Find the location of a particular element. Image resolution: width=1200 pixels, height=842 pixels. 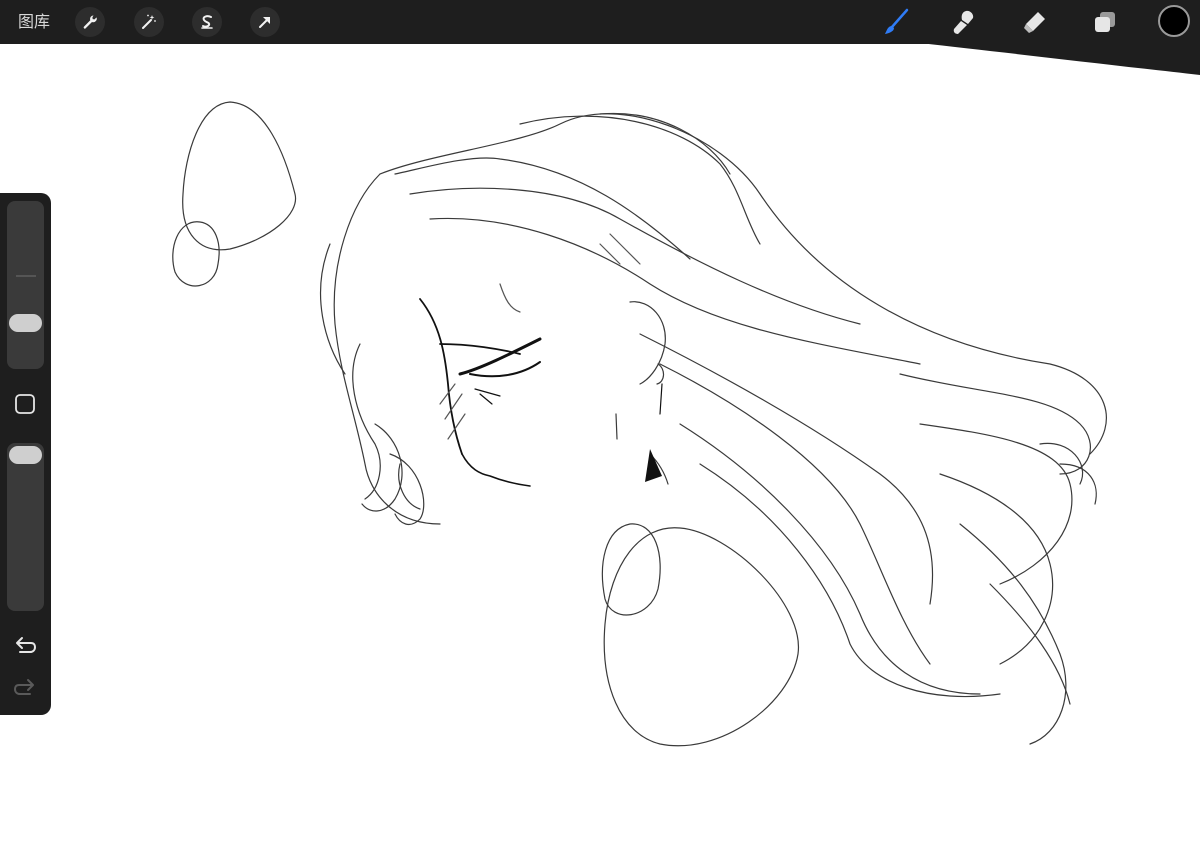

paint-brush-button is located at coordinates (896, 22).